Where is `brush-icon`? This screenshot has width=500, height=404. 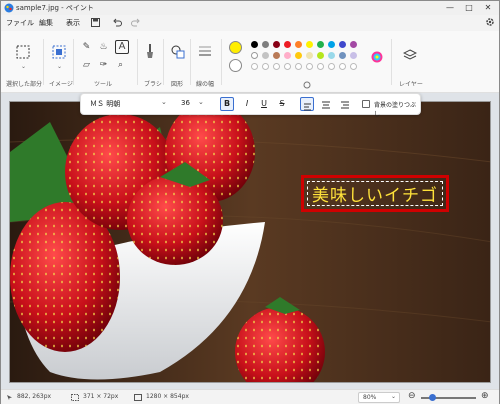
brush-icon is located at coordinates (150, 51).